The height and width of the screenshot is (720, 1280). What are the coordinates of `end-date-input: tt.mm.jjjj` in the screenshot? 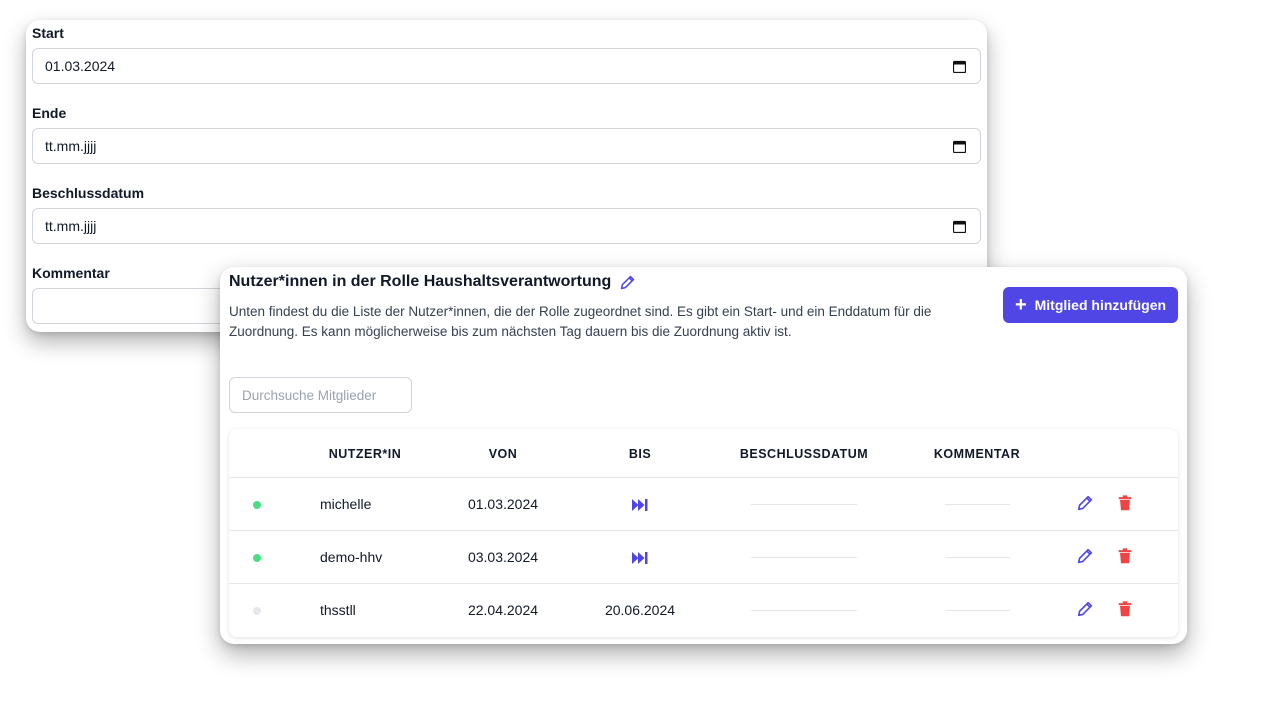 It's located at (506, 146).